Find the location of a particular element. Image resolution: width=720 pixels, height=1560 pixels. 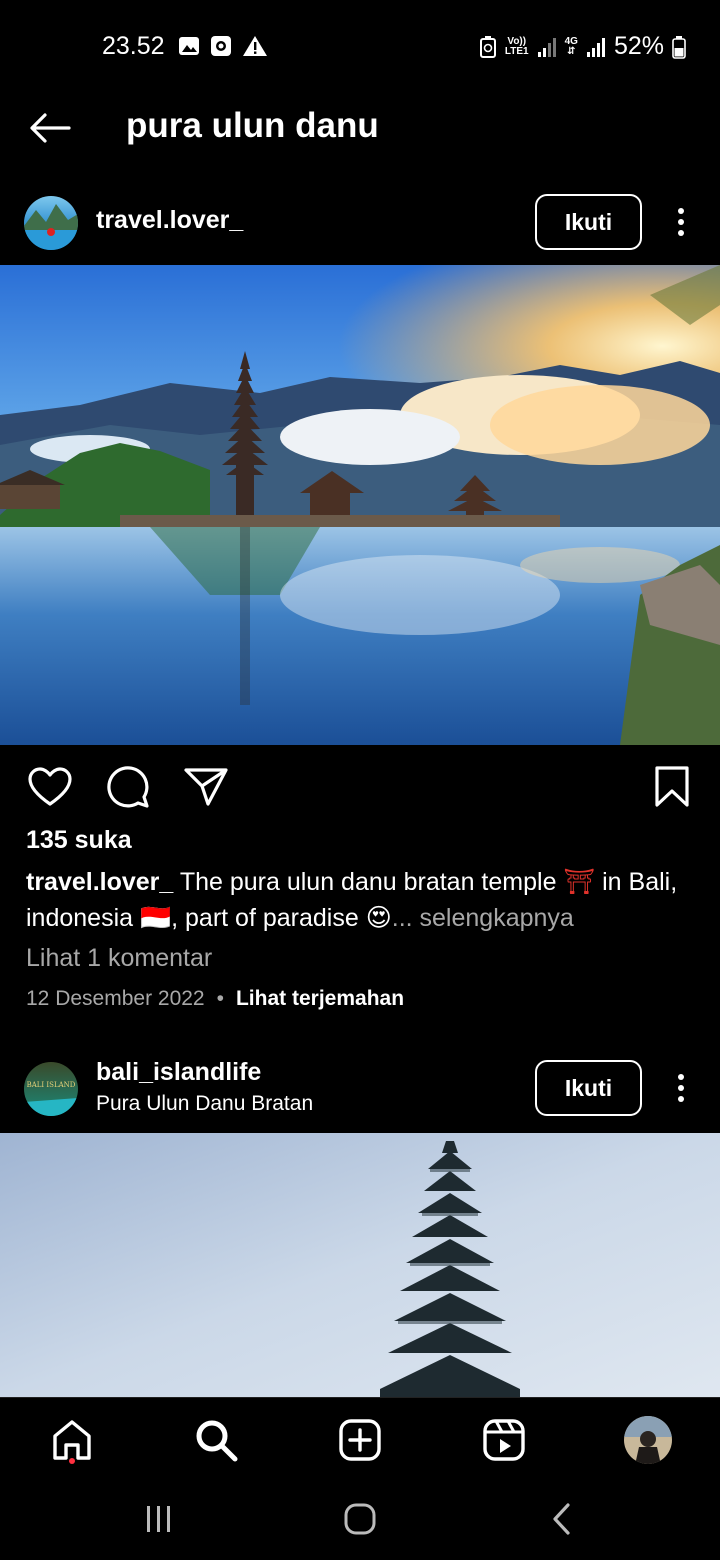

status-time: 23.52 is located at coordinates (133, 46).